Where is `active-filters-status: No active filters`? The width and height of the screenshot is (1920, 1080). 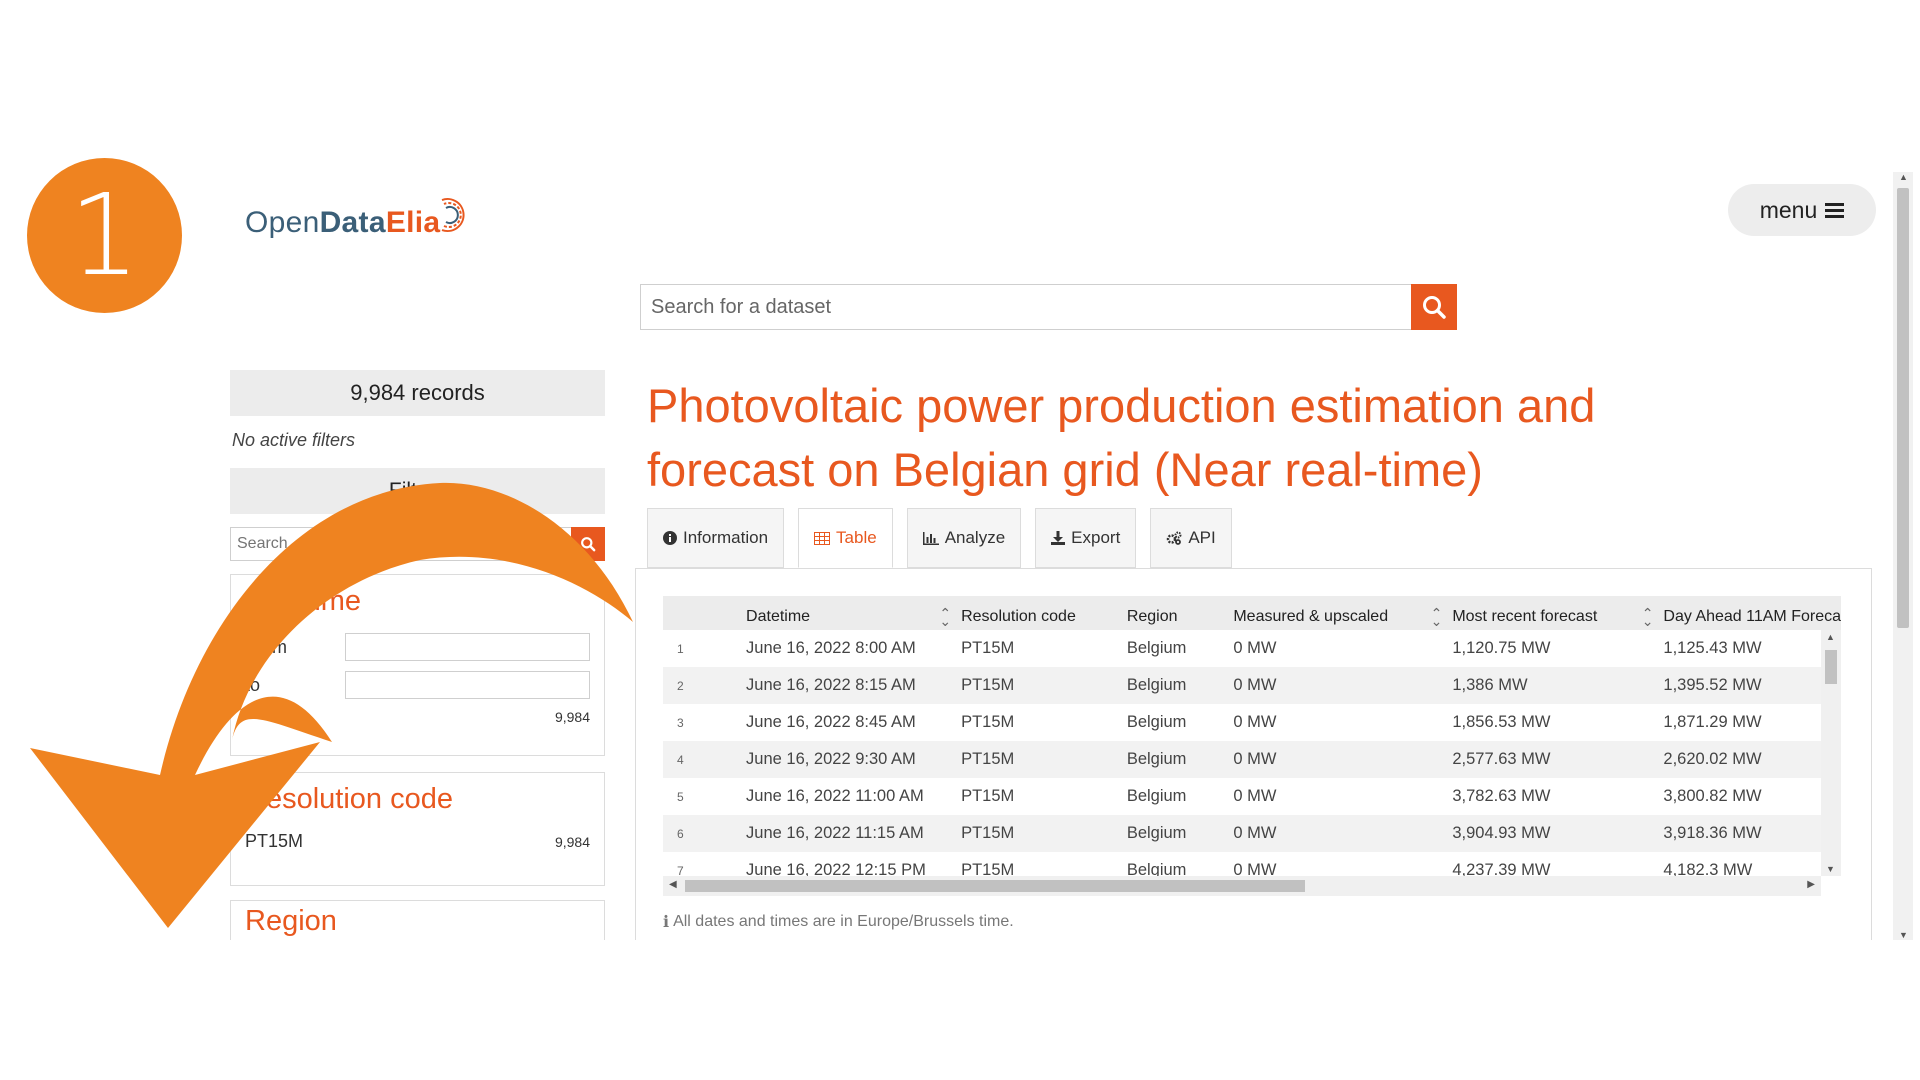 active-filters-status: No active filters is located at coordinates (294, 440).